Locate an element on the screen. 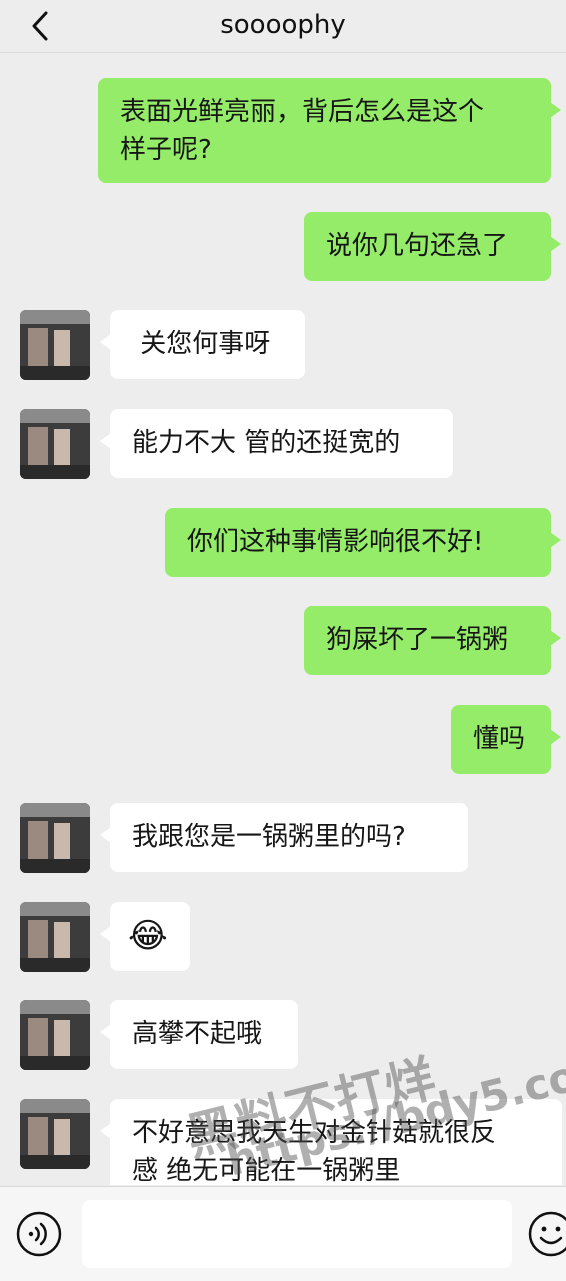  message-text: 你们这种事情影响很不好! is located at coordinates (335, 542).